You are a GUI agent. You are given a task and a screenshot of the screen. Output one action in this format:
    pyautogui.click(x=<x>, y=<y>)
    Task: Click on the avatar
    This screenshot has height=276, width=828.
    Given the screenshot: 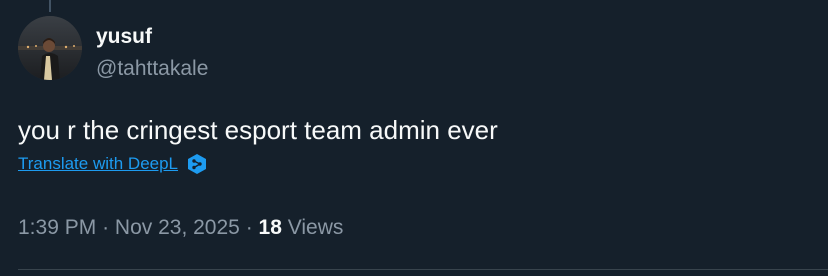 What is the action you would take?
    pyautogui.click(x=50, y=48)
    